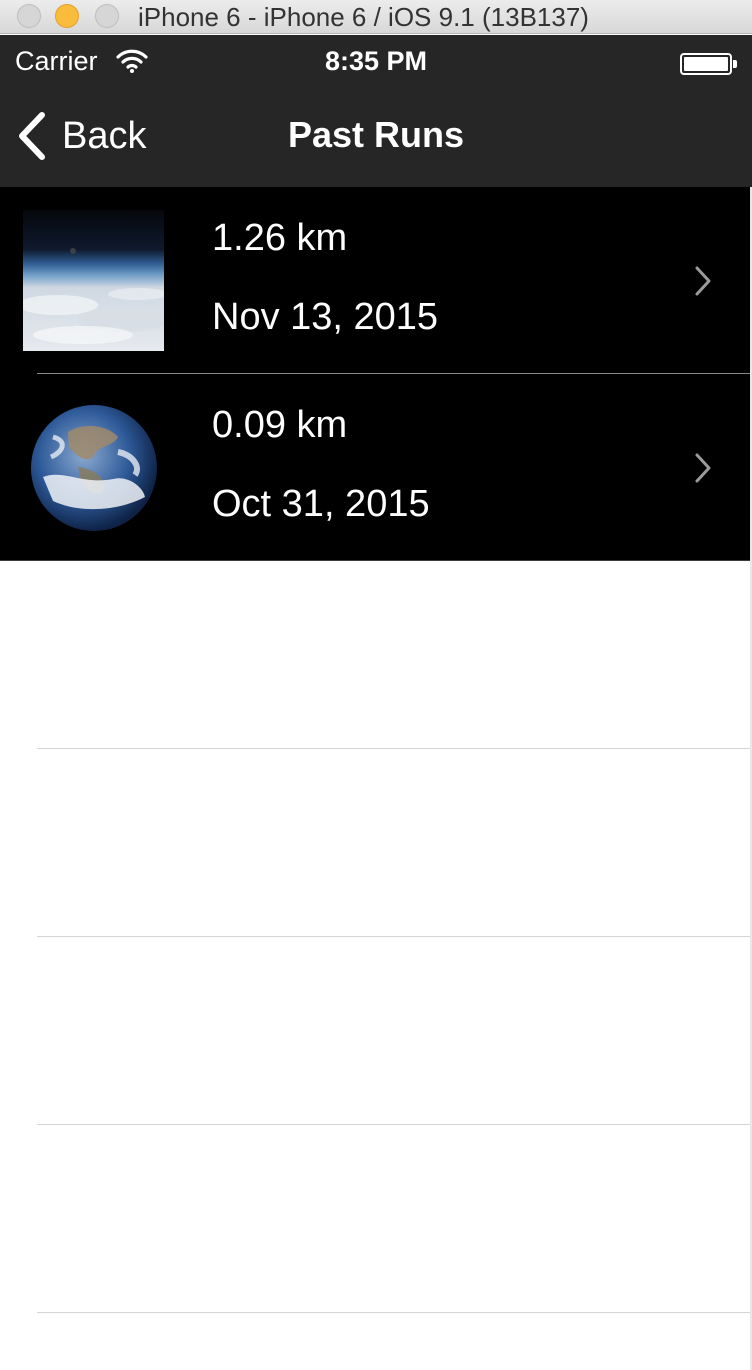  I want to click on table-row: 1.26 km Nov 13, 2015, so click(376, 280).